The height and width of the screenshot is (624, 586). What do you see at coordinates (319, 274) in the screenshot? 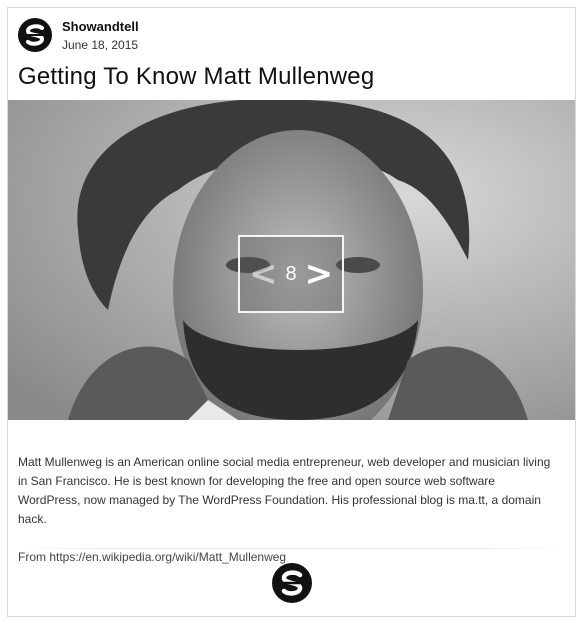
I see `chevron-right-icon: >` at bounding box center [319, 274].